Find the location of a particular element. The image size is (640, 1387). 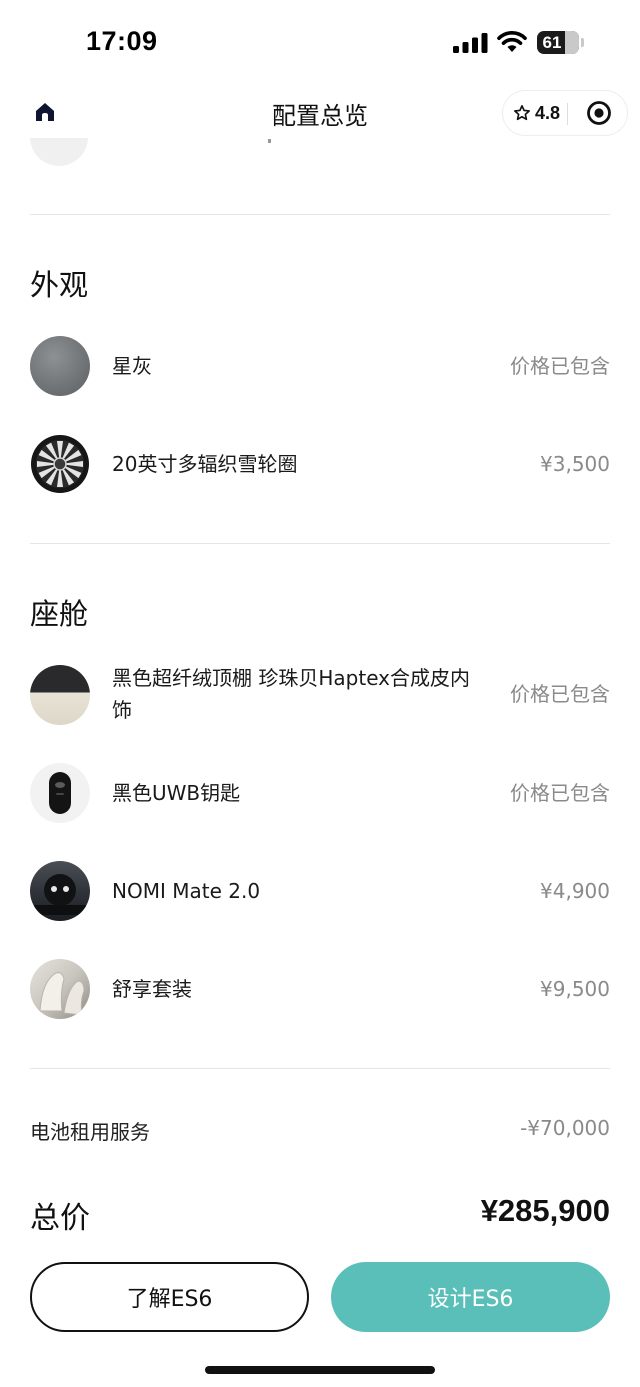

cabin-item-uwb-key: 黑色UWB钥匙 价格已包含 is located at coordinates (320, 793).